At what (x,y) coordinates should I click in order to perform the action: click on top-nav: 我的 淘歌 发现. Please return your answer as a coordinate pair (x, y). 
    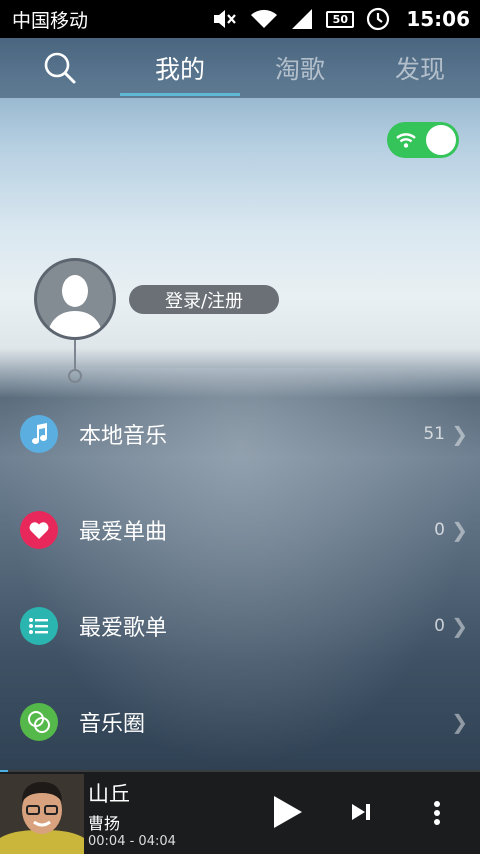
    Looking at the image, I should click on (240, 68).